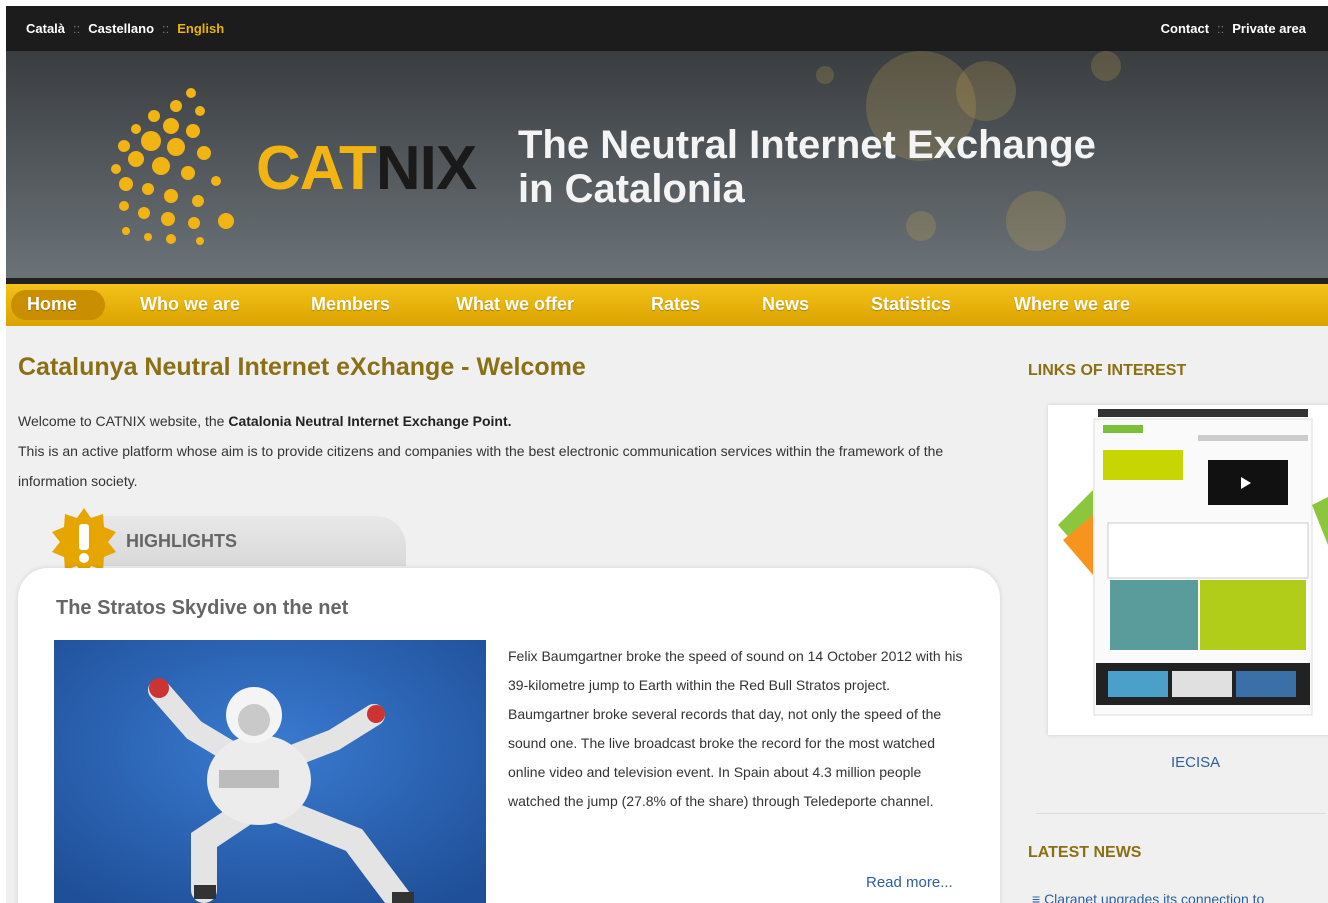 This screenshot has height=903, width=1328. I want to click on article-image, so click(270, 771).